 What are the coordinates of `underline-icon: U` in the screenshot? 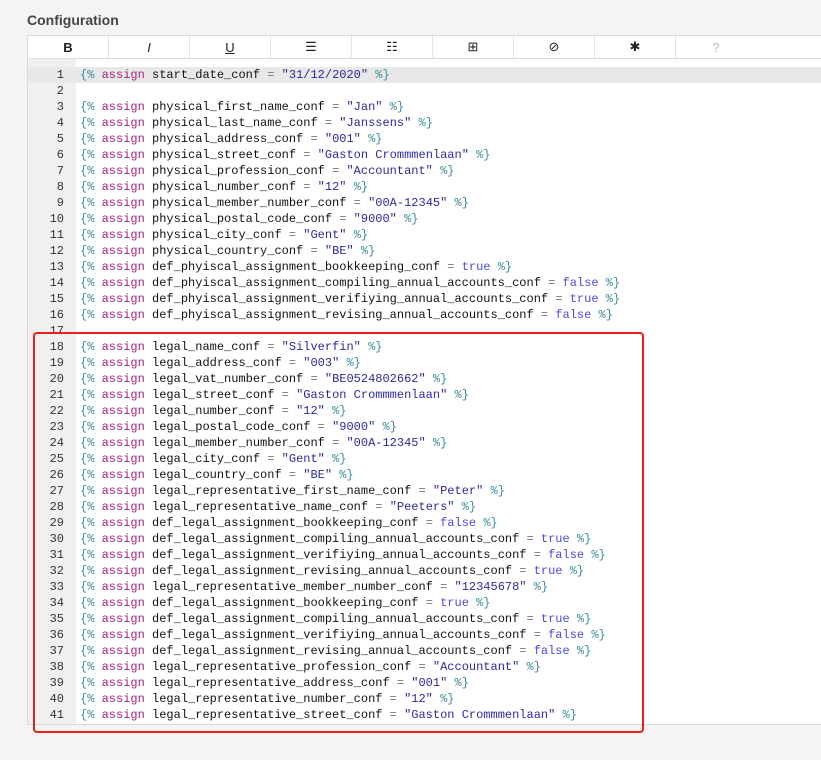 It's located at (230, 47).